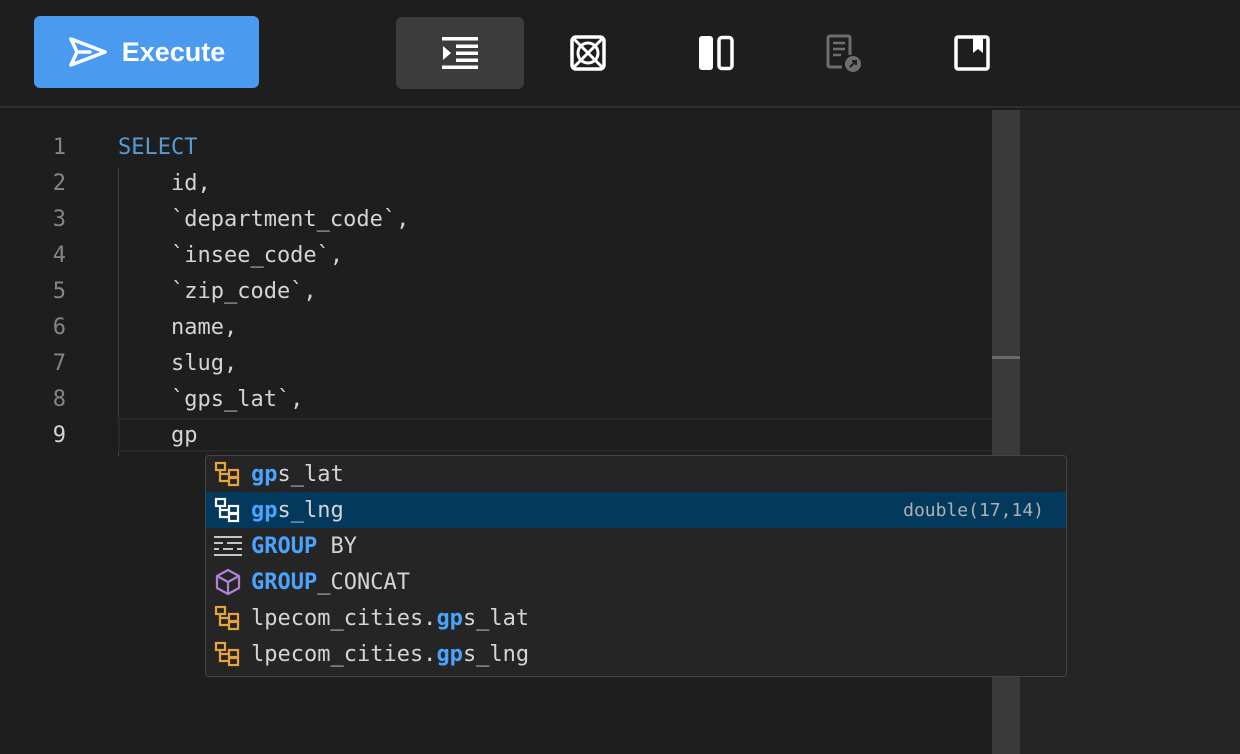  What do you see at coordinates (636, 546) in the screenshot?
I see `suggestion-item: GROUP BY` at bounding box center [636, 546].